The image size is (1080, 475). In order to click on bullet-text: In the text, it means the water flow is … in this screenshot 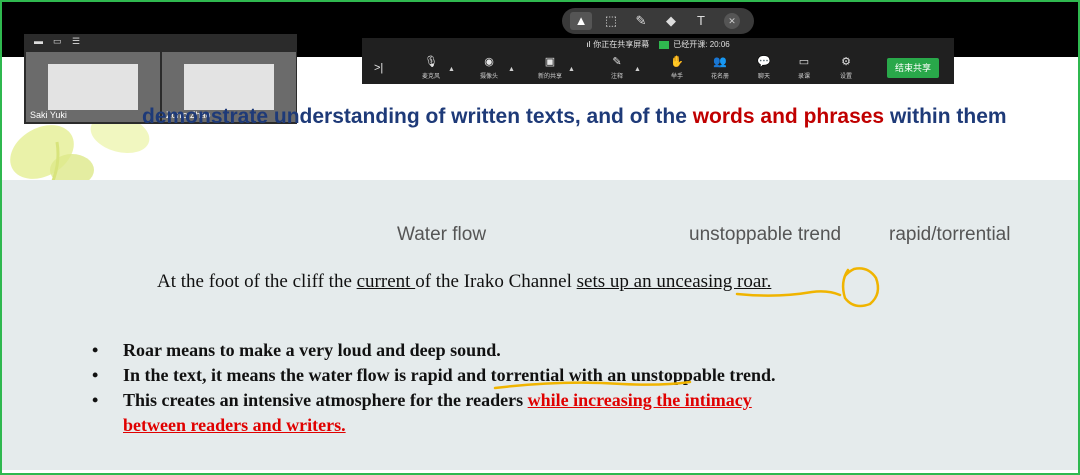, I will do `click(449, 375)`.